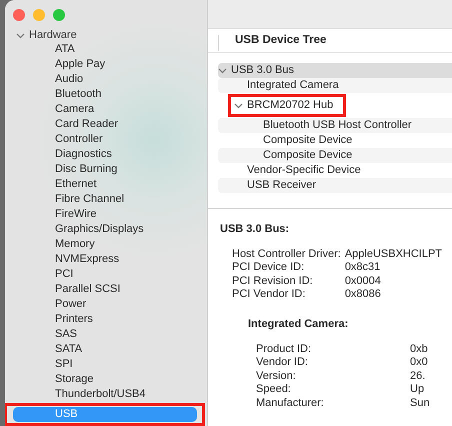  What do you see at coordinates (106, 49) in the screenshot?
I see `sidebar-item: ATA` at bounding box center [106, 49].